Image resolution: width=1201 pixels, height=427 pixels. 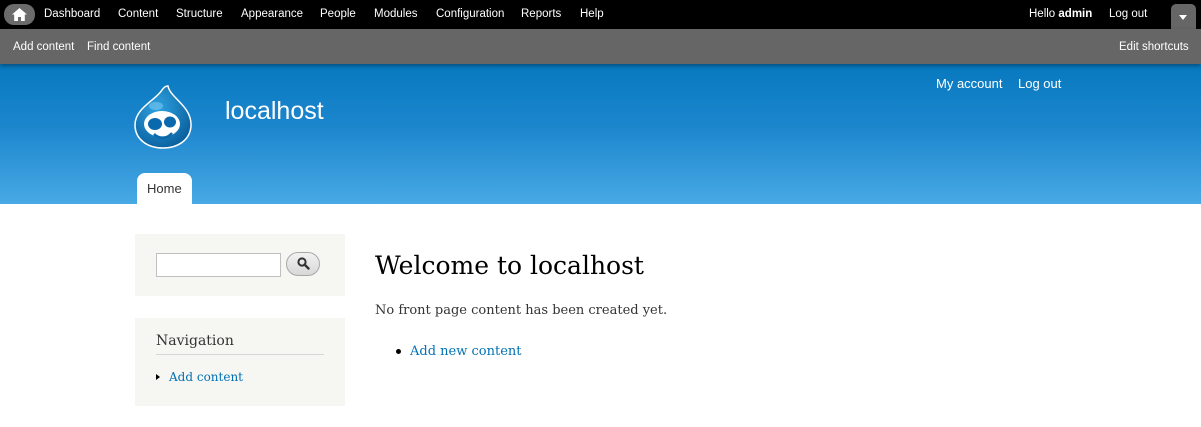 I want to click on edit-shortcuts-link: Edit shortcuts, so click(x=1154, y=47).